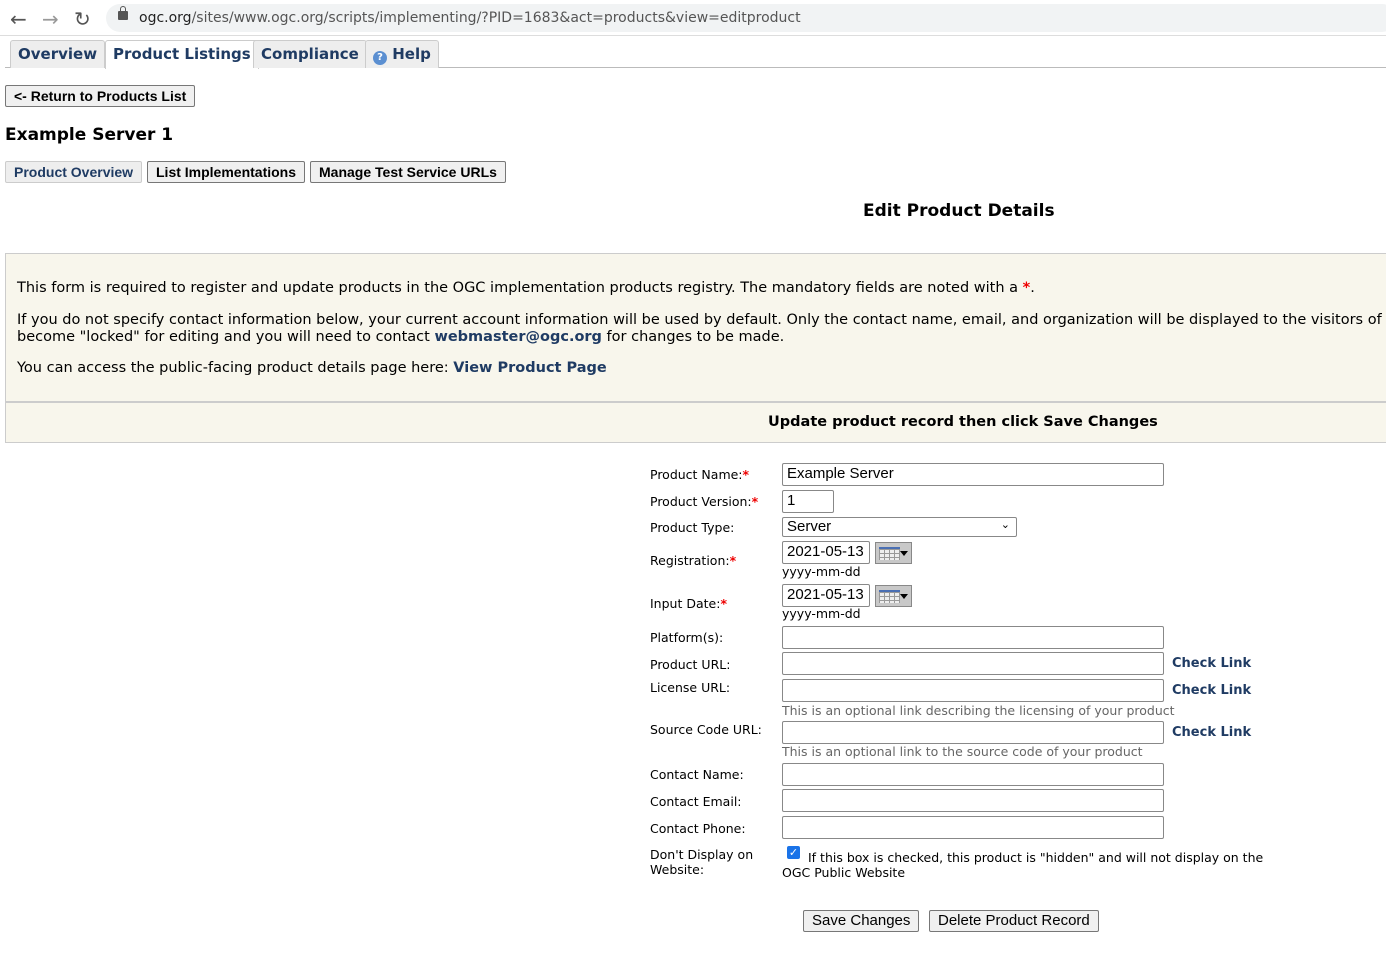 Image resolution: width=1386 pixels, height=967 pixels. What do you see at coordinates (973, 827) in the screenshot?
I see `contact-phone-input` at bounding box center [973, 827].